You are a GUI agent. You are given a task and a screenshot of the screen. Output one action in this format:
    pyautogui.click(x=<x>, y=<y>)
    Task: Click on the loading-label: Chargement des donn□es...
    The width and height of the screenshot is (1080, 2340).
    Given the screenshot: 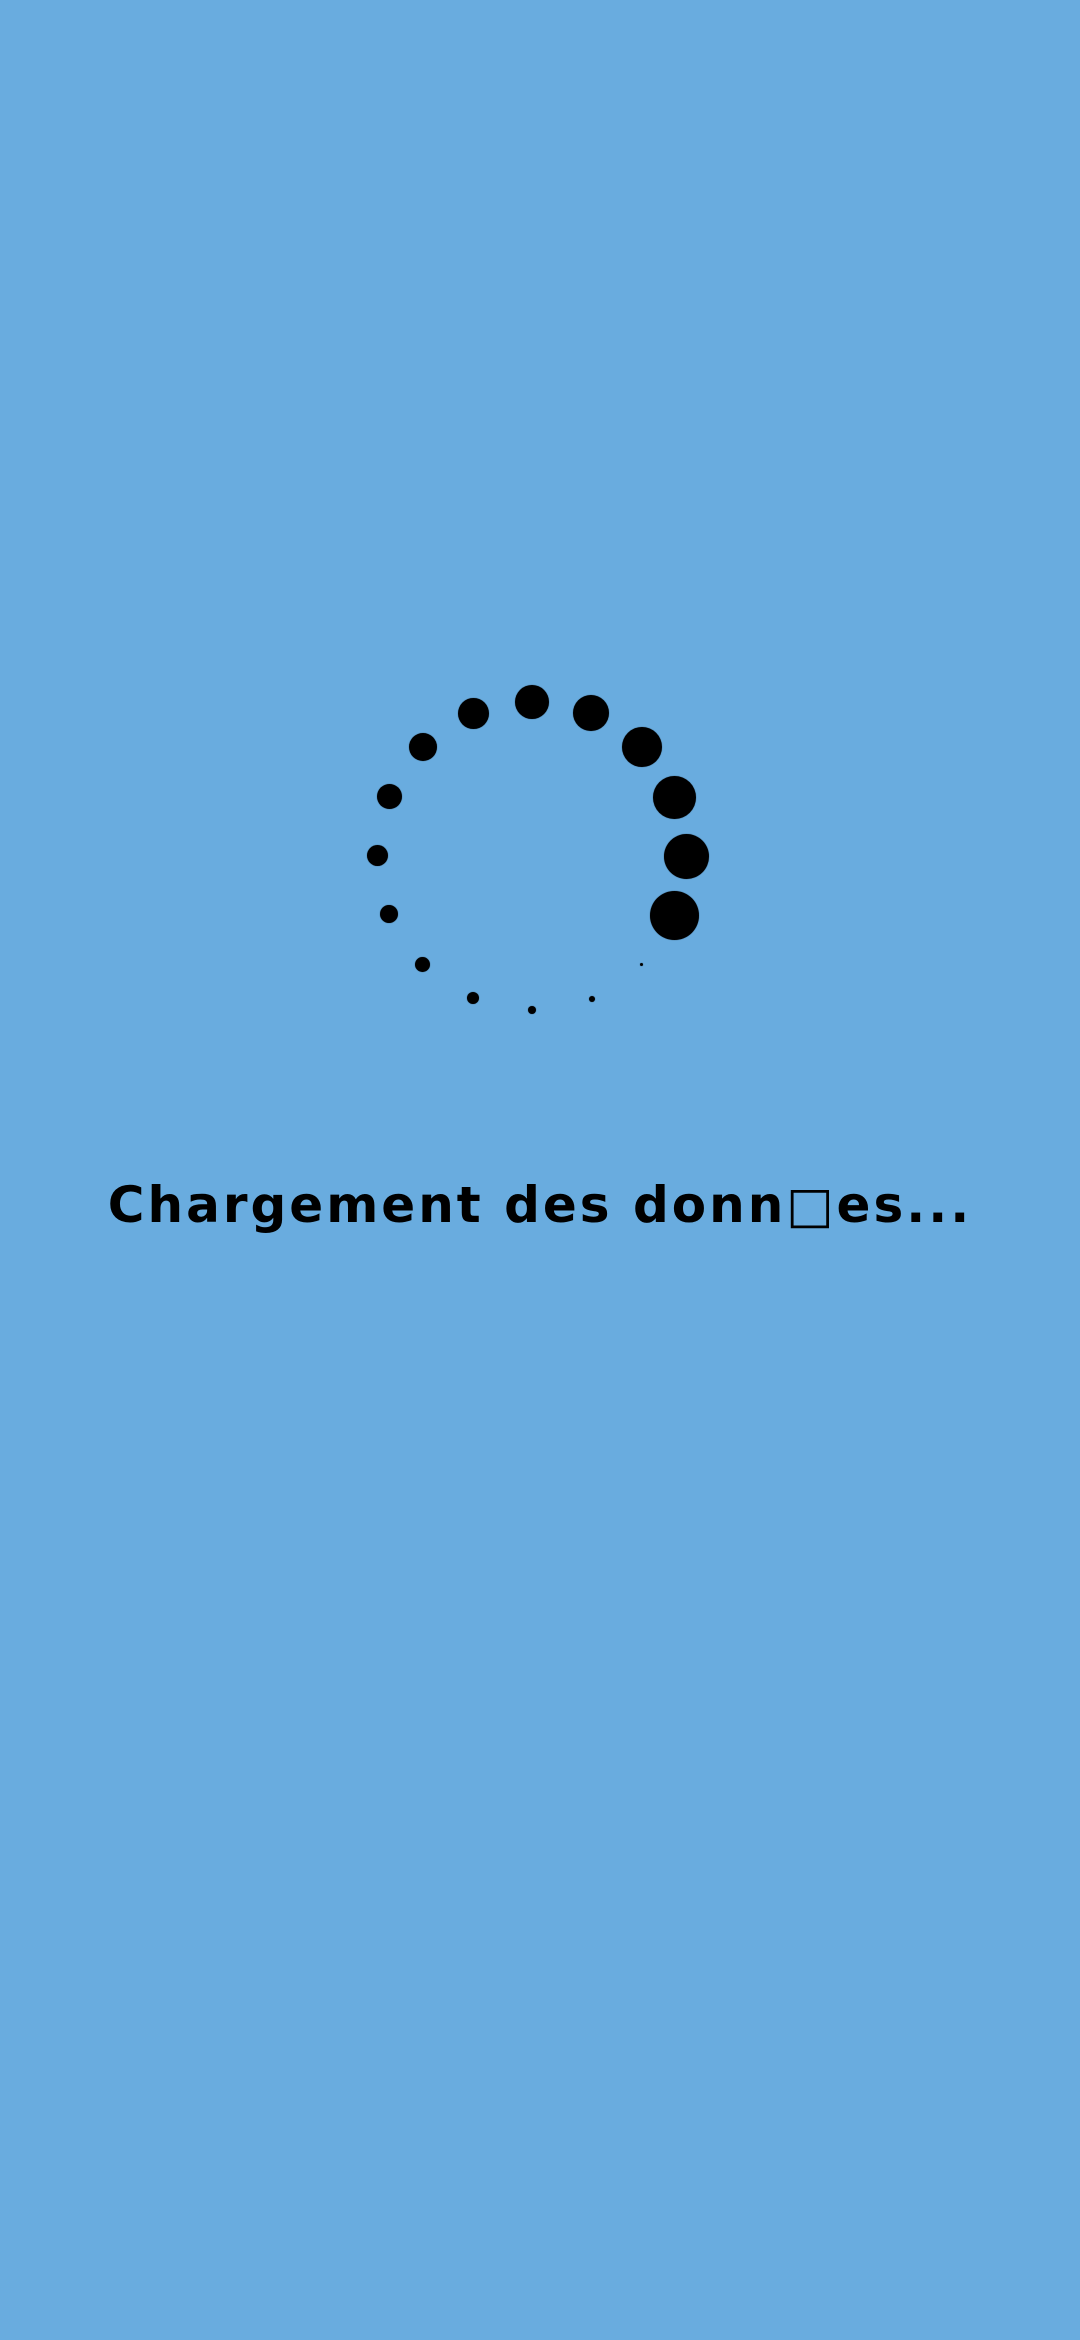 What is the action you would take?
    pyautogui.click(x=540, y=1205)
    